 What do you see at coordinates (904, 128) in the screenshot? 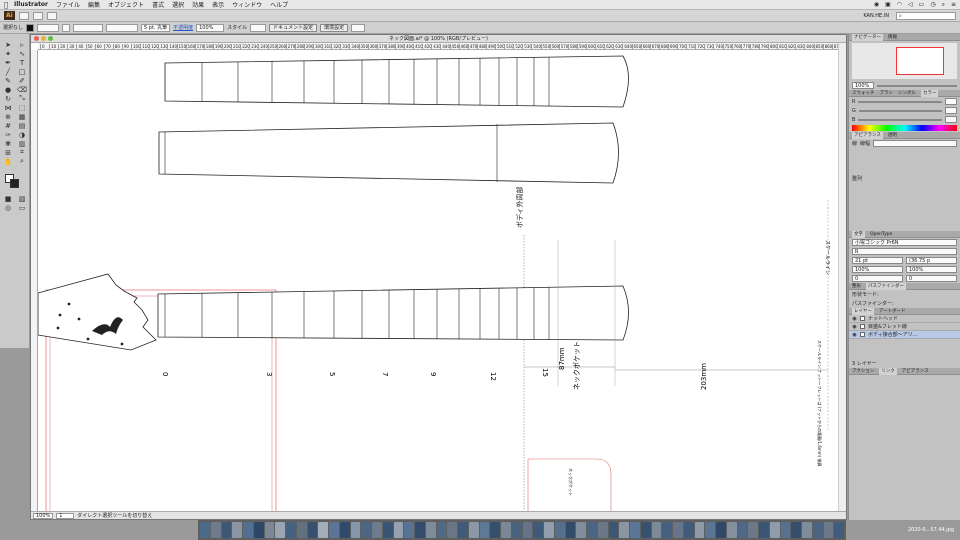
I see `color-spectrum` at bounding box center [904, 128].